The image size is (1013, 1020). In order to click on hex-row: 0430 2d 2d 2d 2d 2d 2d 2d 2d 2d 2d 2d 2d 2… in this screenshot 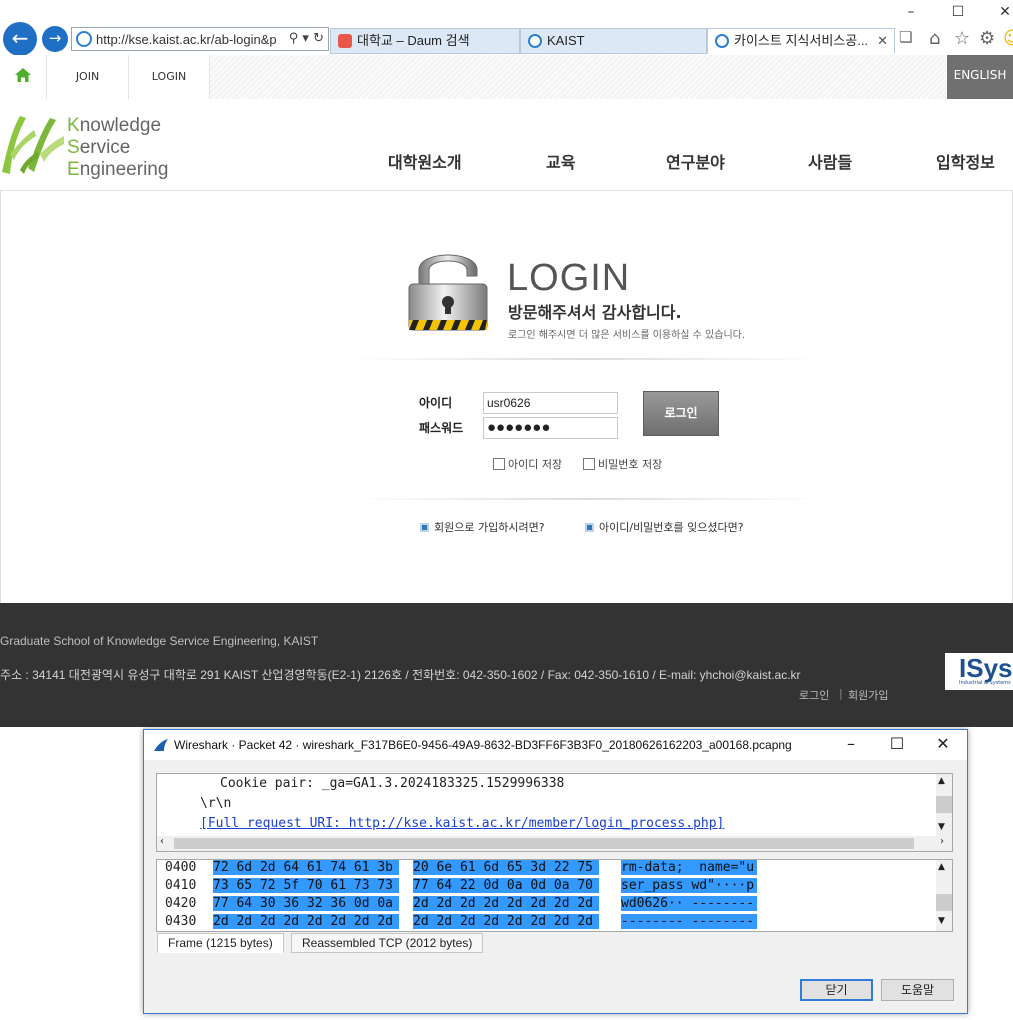, I will do `click(457, 922)`.